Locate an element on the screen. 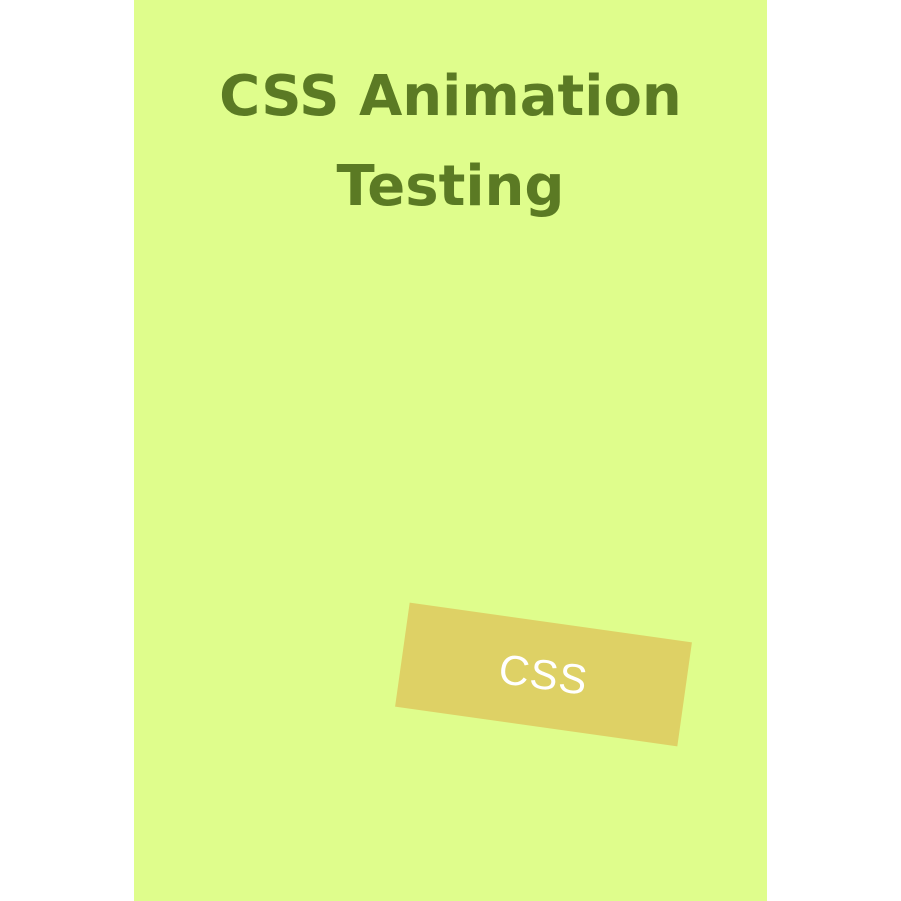 This screenshot has width=901, height=901. animated-css-box: CSS is located at coordinates (543, 674).